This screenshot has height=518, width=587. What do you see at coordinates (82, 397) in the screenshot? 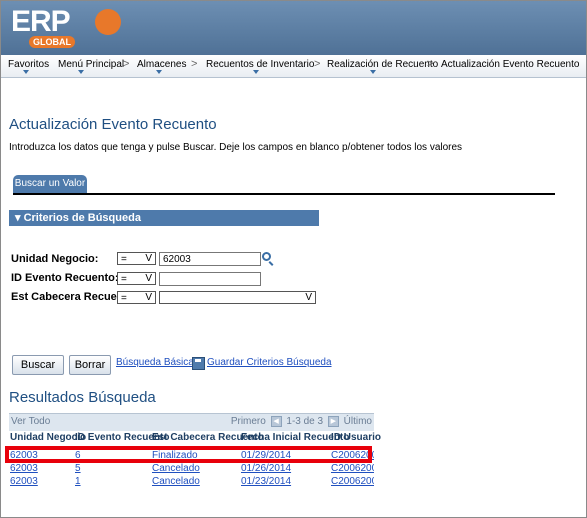
I see `results-title: Resultados Búsqueda` at bounding box center [82, 397].